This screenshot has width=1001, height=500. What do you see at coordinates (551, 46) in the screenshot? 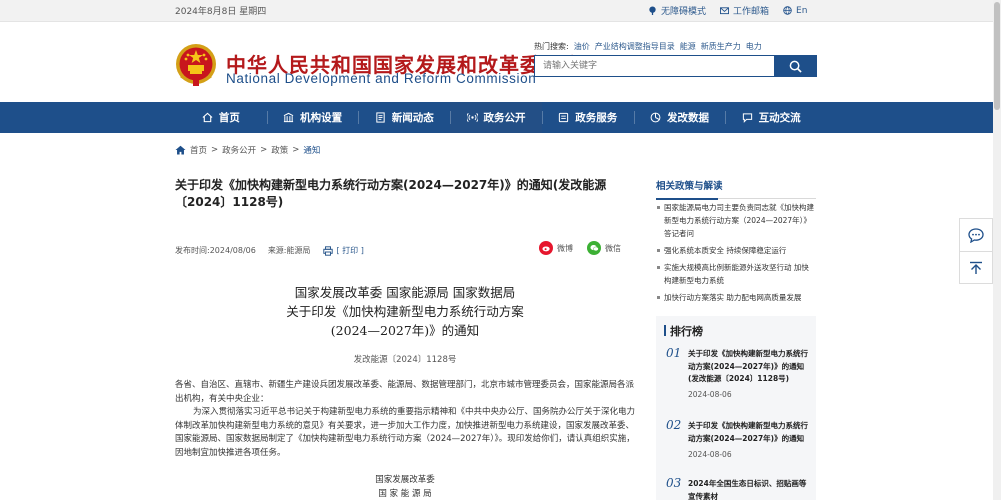
I see `hot-search-label: 热门搜索:` at bounding box center [551, 46].